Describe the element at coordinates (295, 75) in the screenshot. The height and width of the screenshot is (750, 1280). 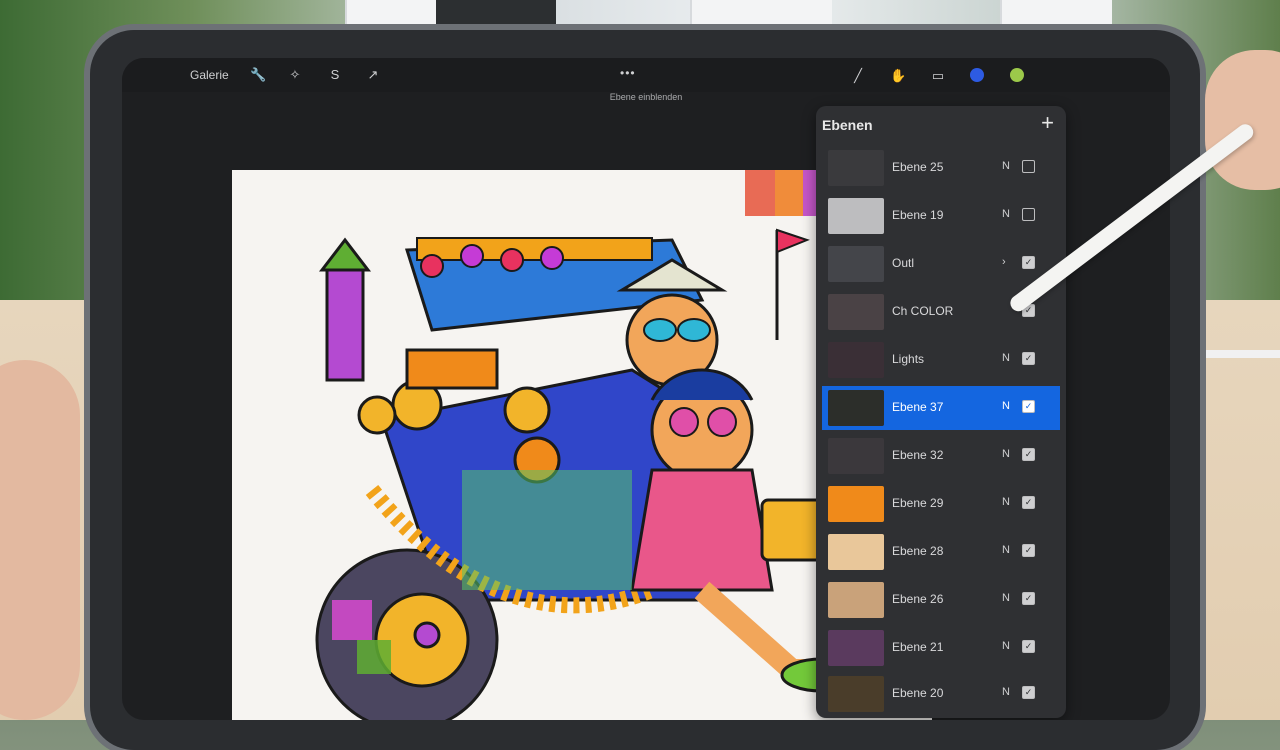
I see `magic-wand-icon: ✧` at that location.